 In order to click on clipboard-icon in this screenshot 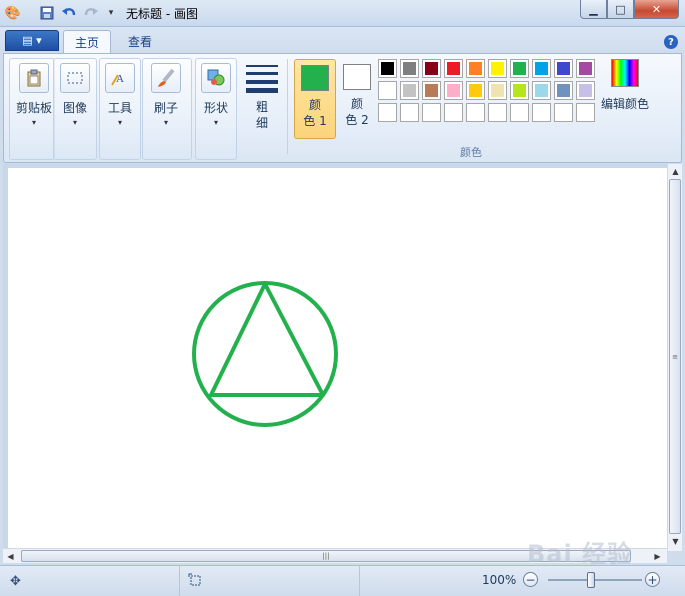, I will do `click(34, 78)`.